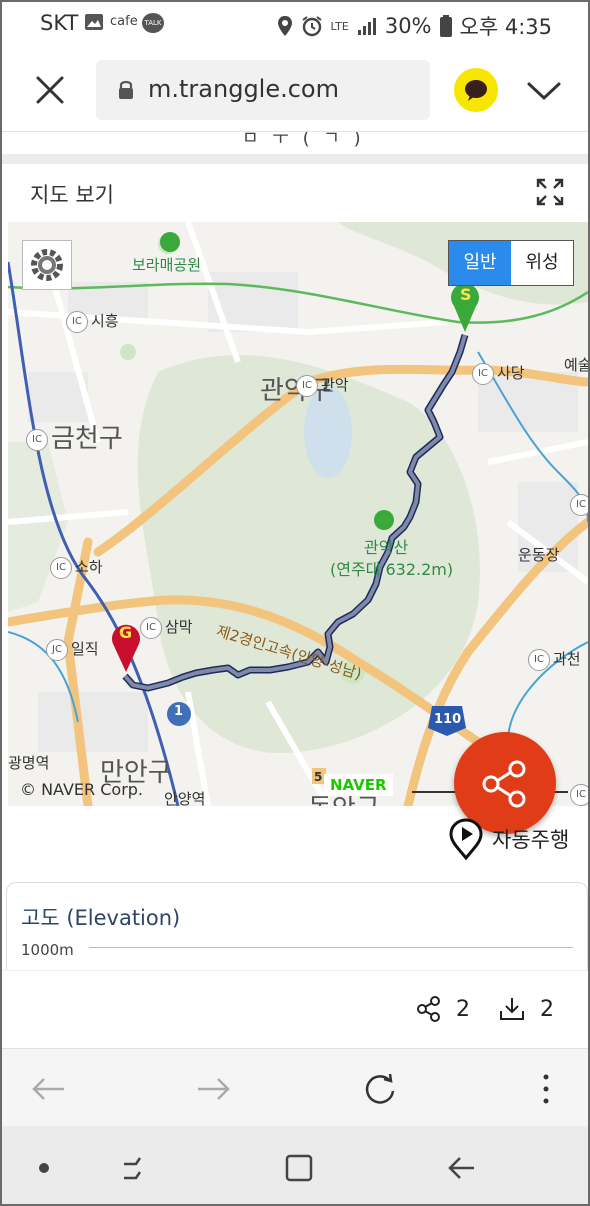  I want to click on nav-dot-icon, so click(44, 1168).